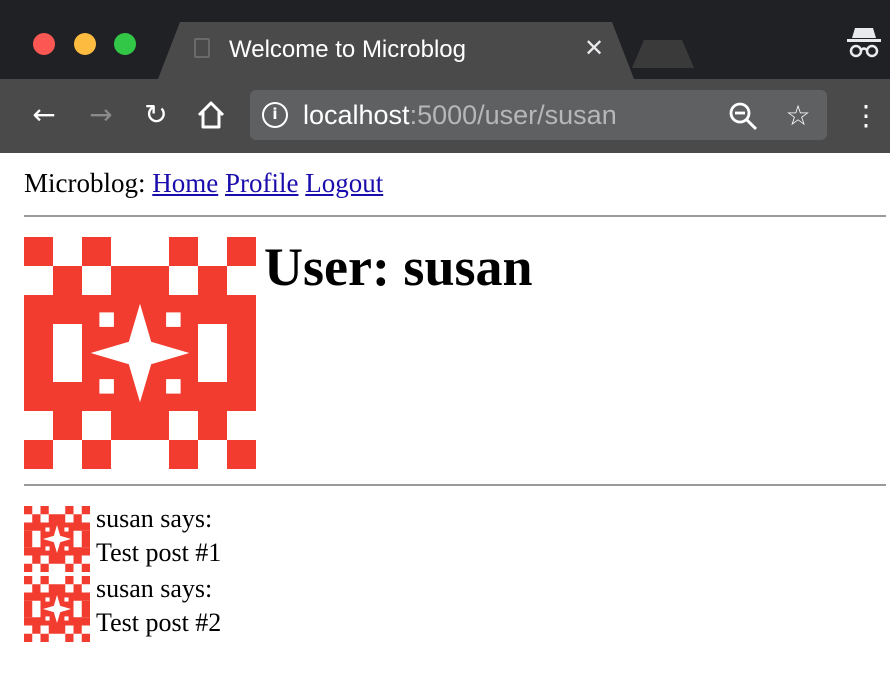 The height and width of the screenshot is (684, 890). What do you see at coordinates (156, 115) in the screenshot?
I see `reload-icon: ↻` at bounding box center [156, 115].